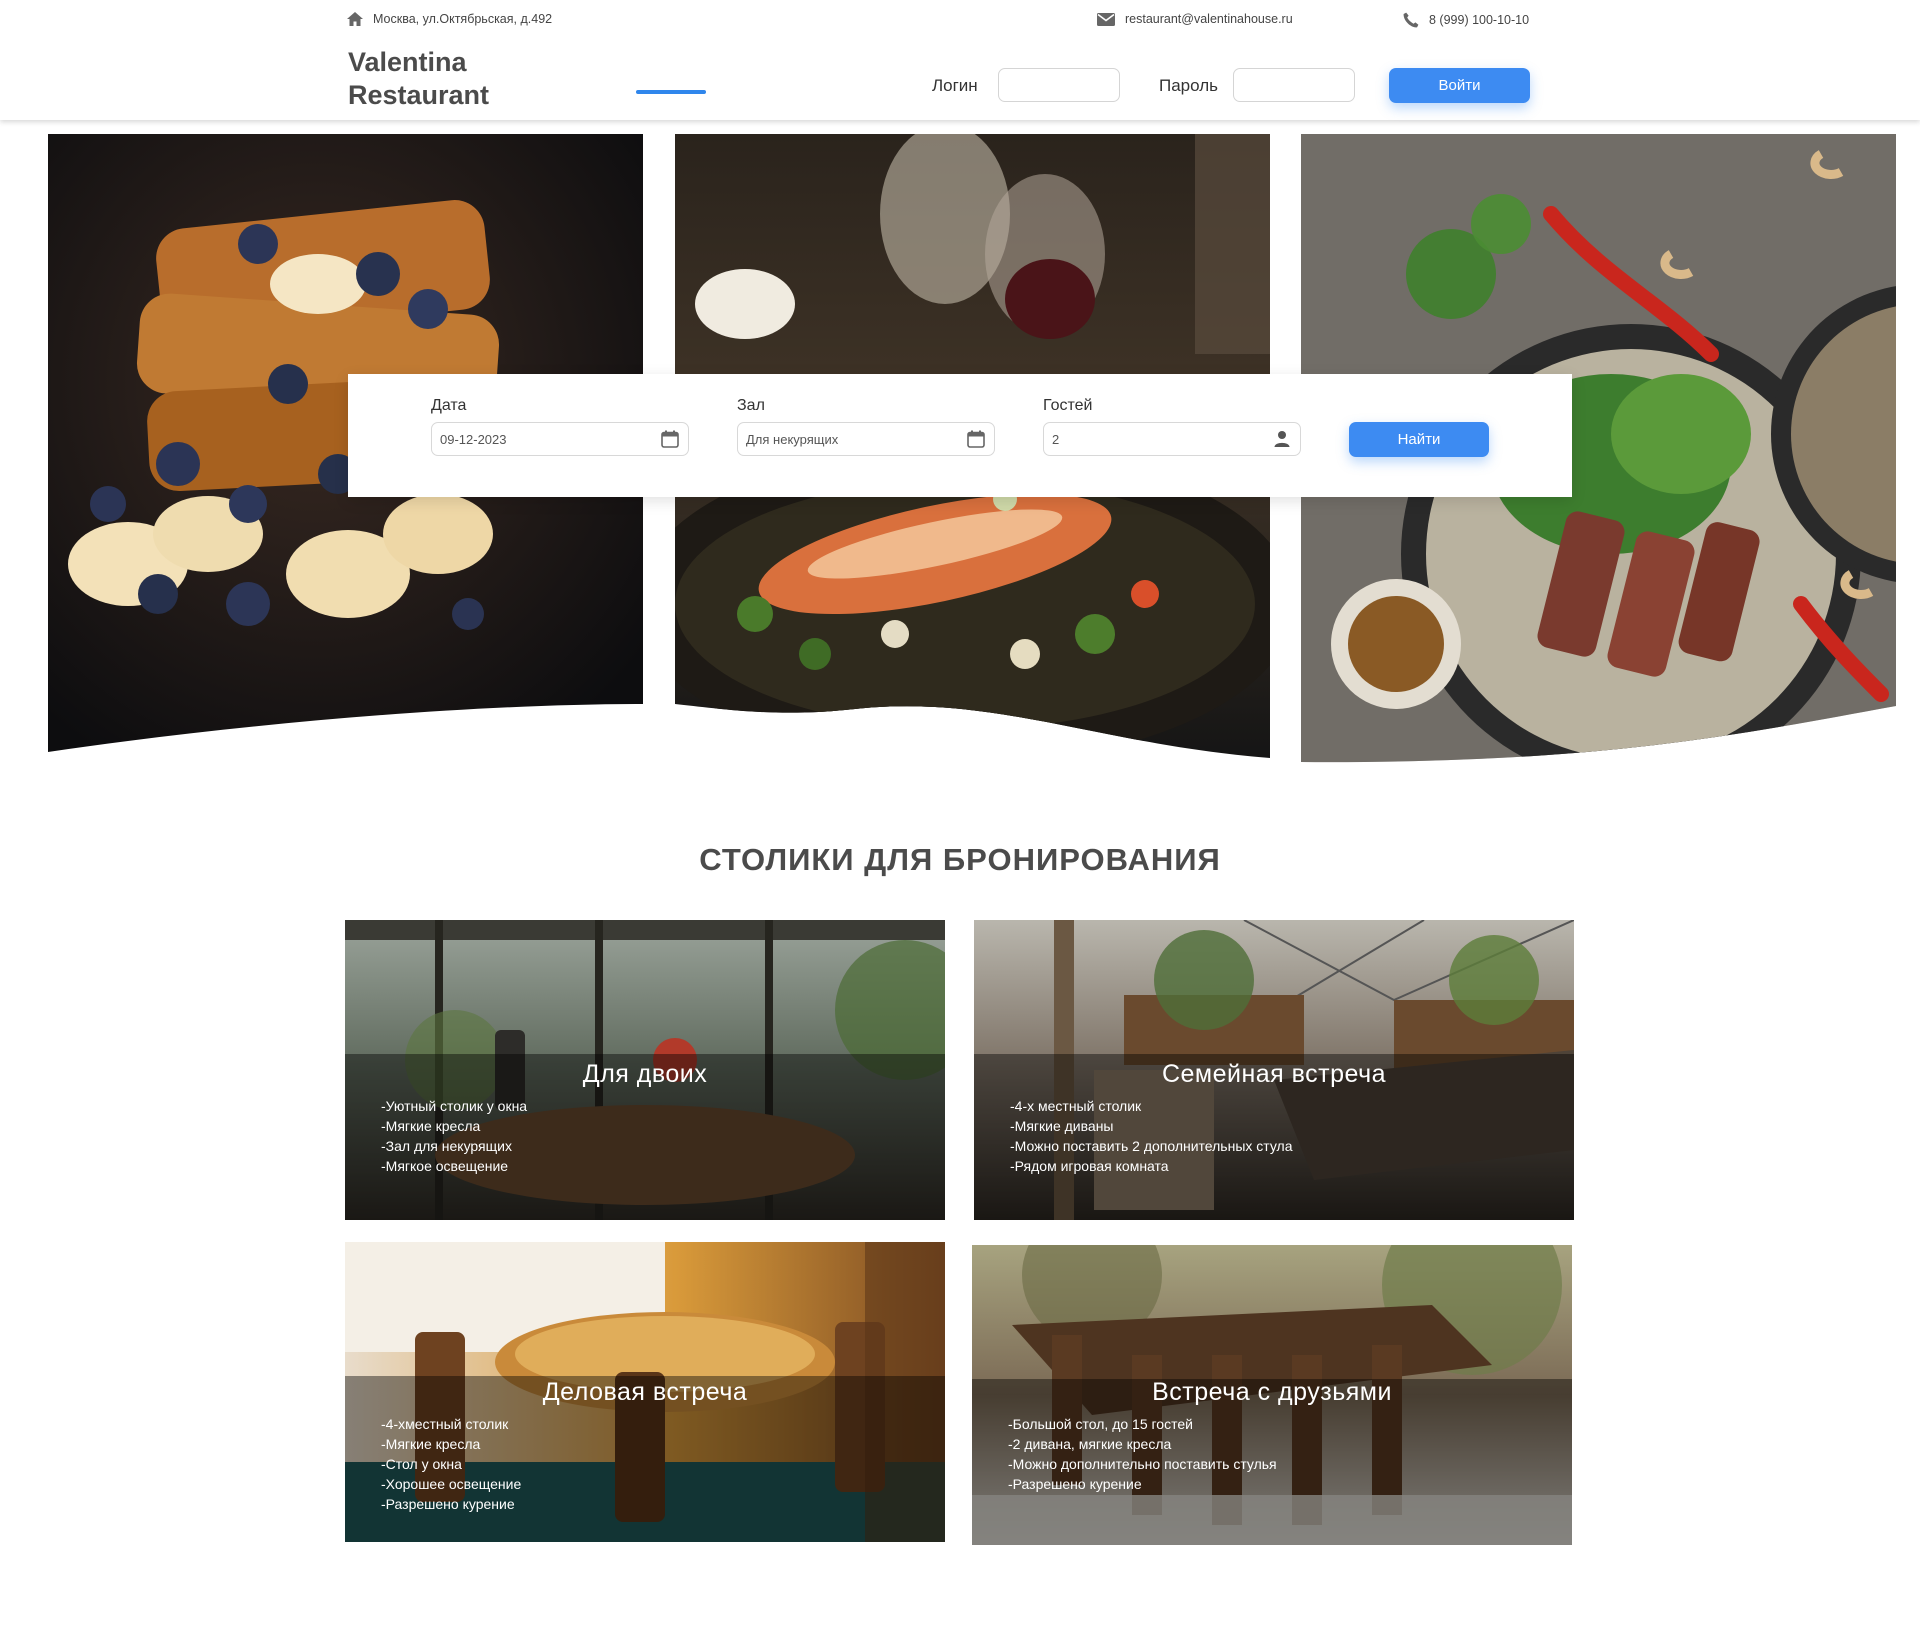  I want to click on brand-logo: Valentina Restaurant, so click(418, 79).